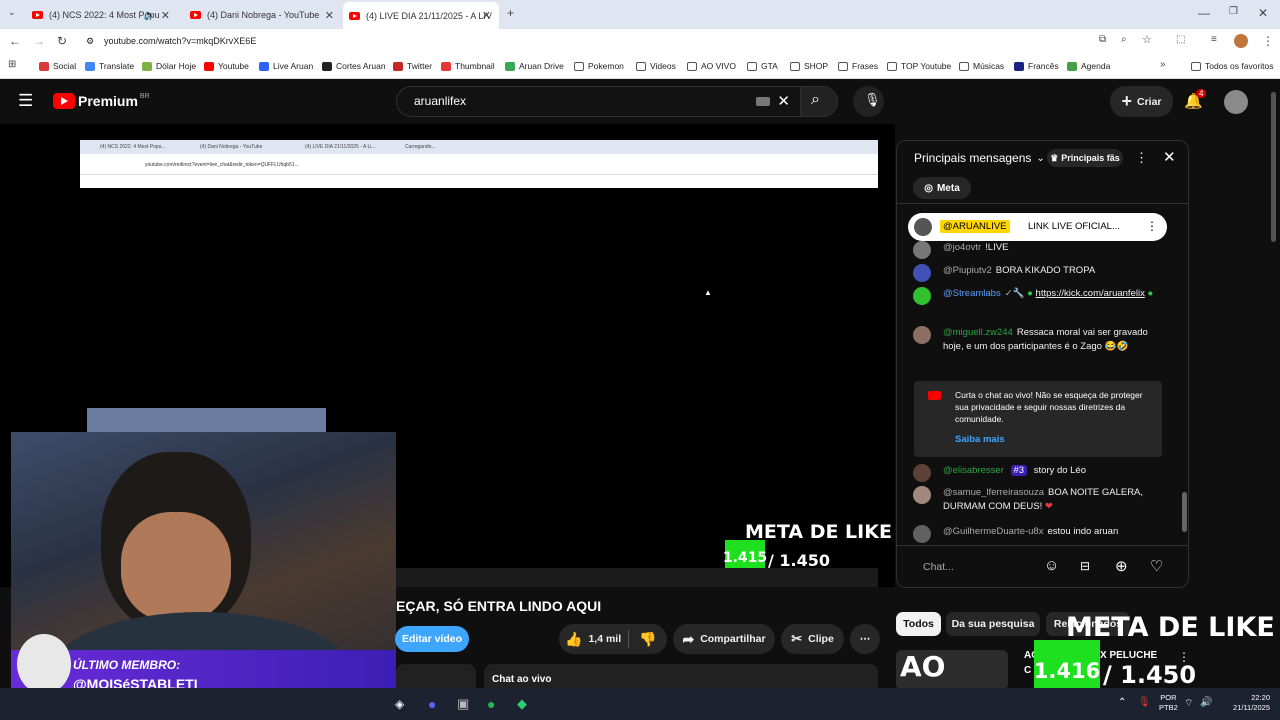 The height and width of the screenshot is (720, 1280). What do you see at coordinates (724, 639) in the screenshot?
I see `share-button: ➦ Compartilhar` at bounding box center [724, 639].